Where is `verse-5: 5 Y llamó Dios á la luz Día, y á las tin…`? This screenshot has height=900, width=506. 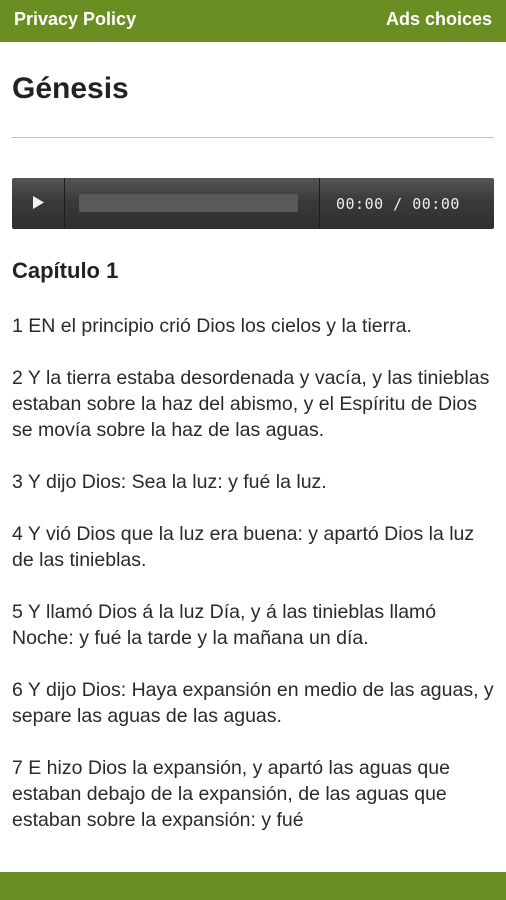 verse-5: 5 Y llamó Dios á la luz Día, y á las tin… is located at coordinates (224, 625).